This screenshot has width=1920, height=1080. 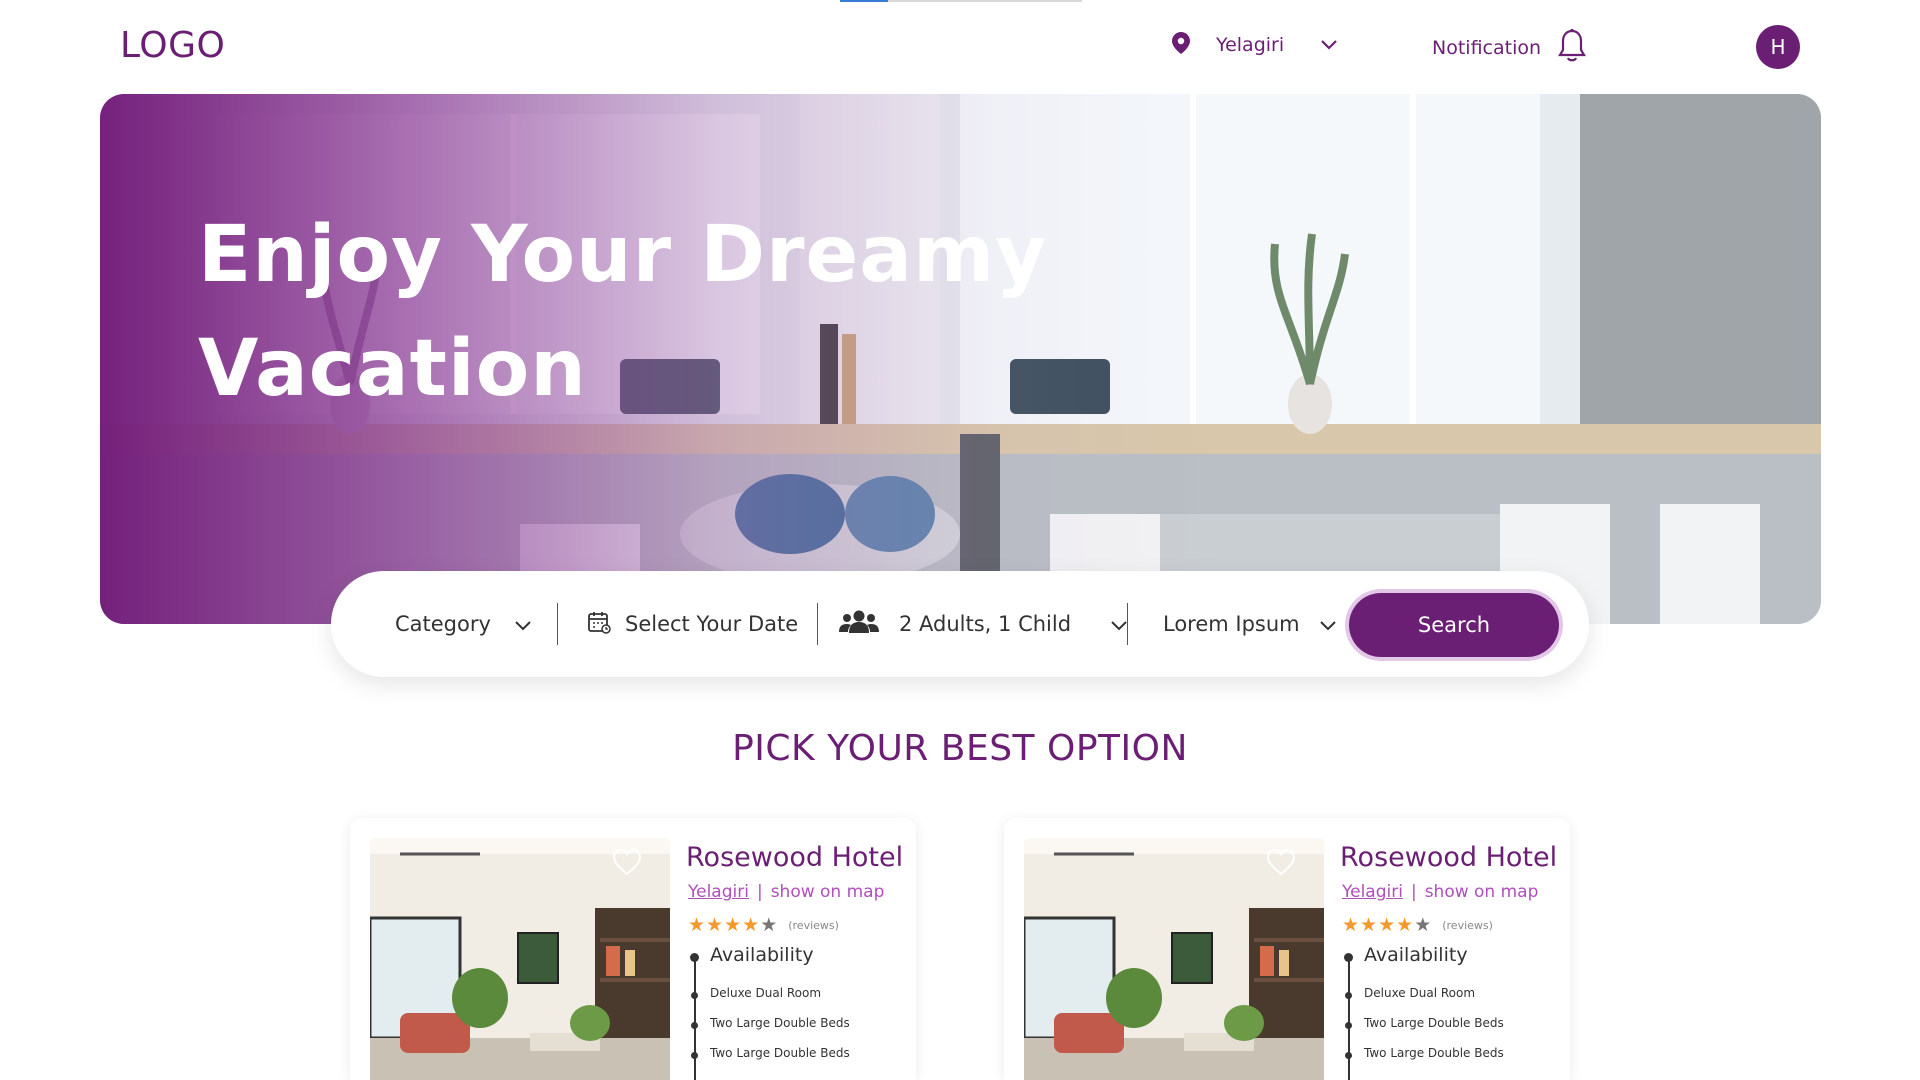 What do you see at coordinates (961, 1) in the screenshot?
I see `top-progress-track` at bounding box center [961, 1].